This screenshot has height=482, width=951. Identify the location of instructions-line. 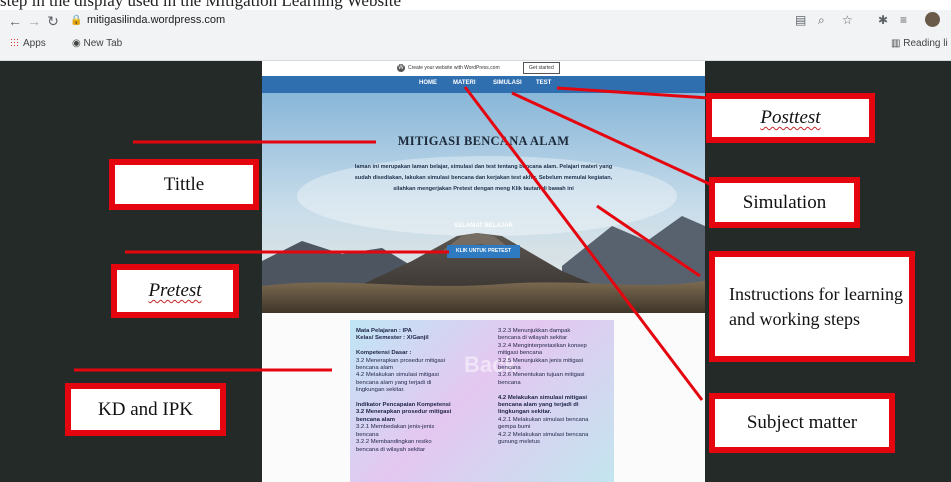
(648, 241).